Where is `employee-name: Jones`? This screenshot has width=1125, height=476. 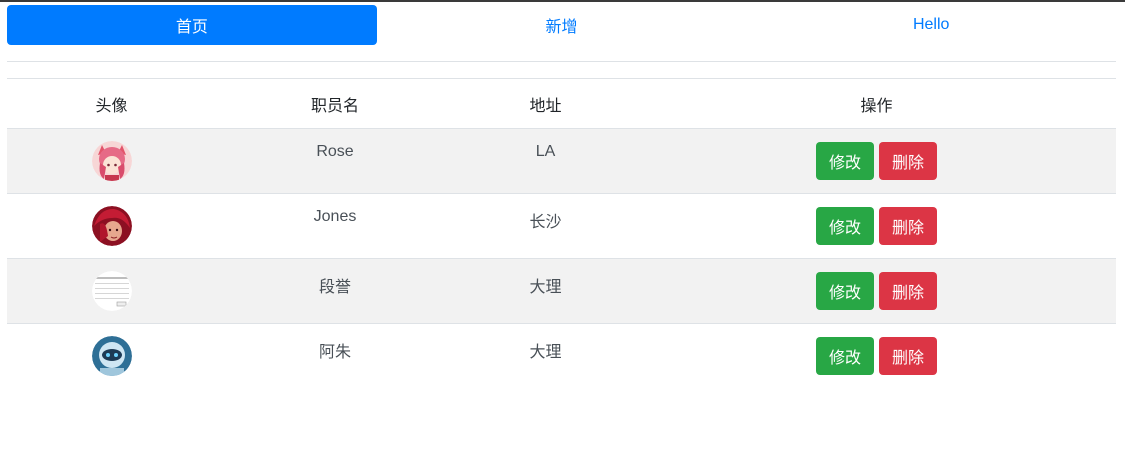 employee-name: Jones is located at coordinates (335, 216).